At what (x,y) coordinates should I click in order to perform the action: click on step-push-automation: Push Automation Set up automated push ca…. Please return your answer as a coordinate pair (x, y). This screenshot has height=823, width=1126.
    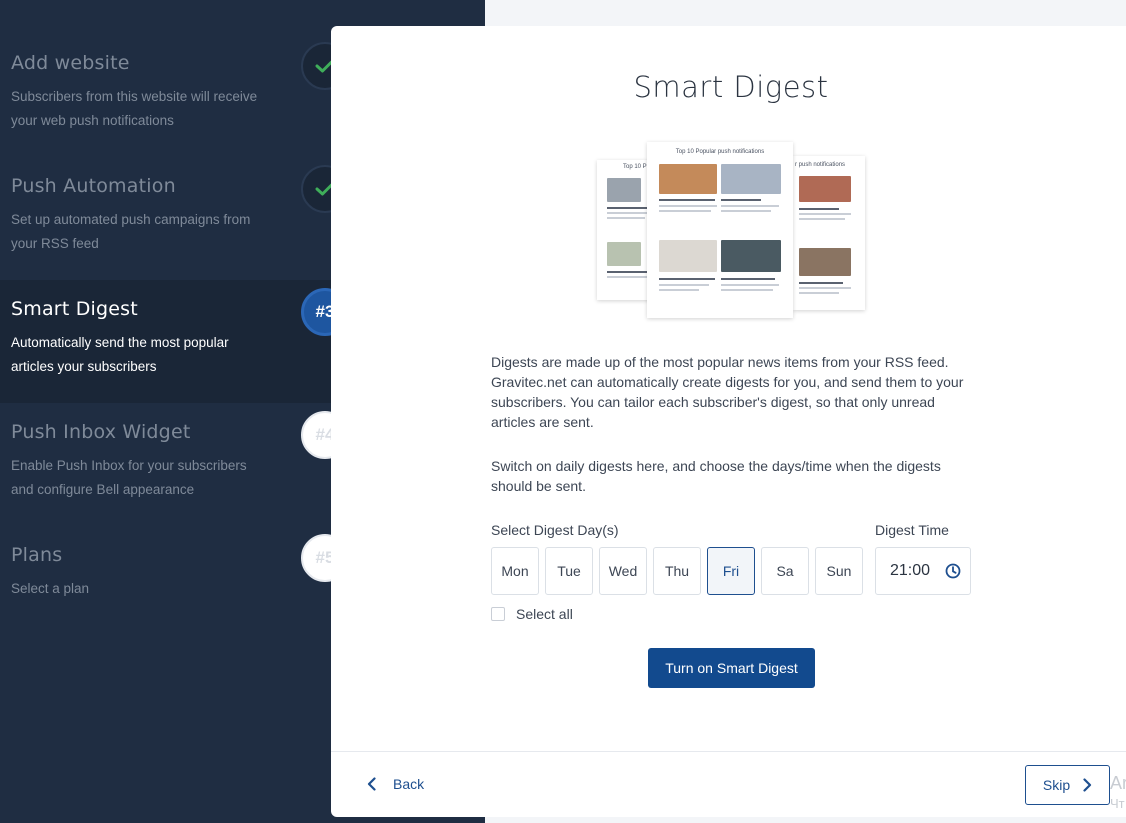
    Looking at the image, I should click on (165, 218).